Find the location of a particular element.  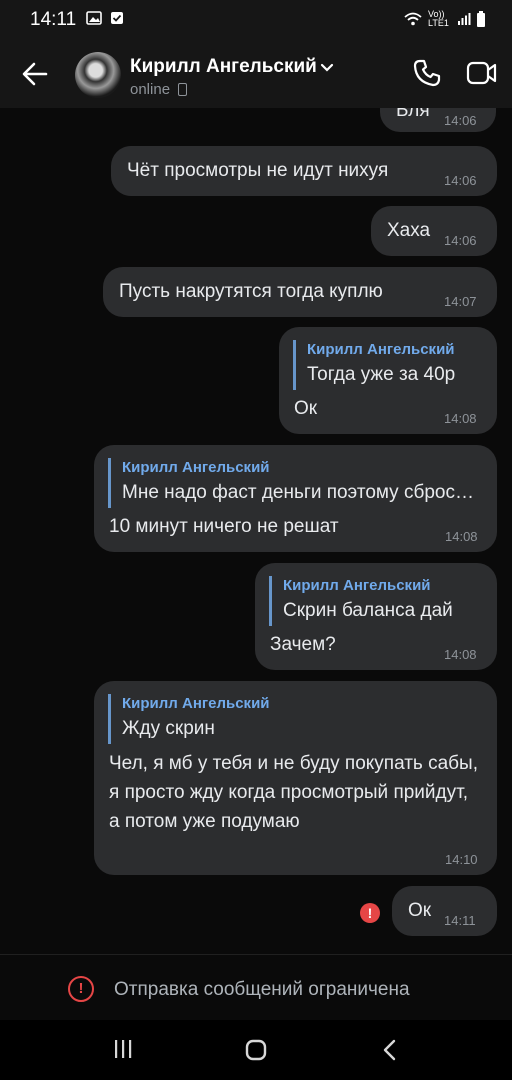

message-bubble-incoming: Пусть накрутятся тогда куплю 14:07 is located at coordinates (300, 292).